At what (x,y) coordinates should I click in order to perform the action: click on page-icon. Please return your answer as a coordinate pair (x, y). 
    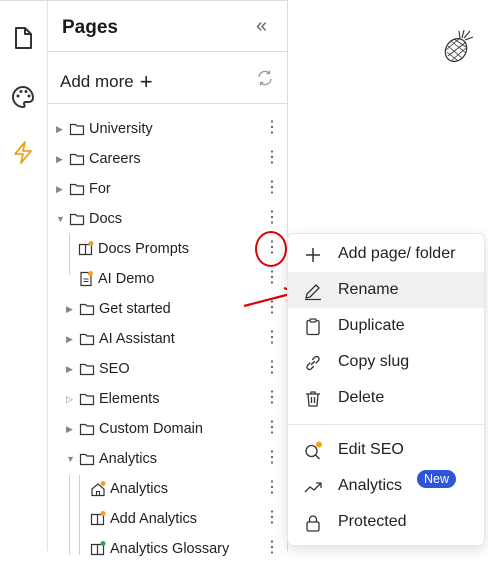
    Looking at the image, I should click on (23, 38).